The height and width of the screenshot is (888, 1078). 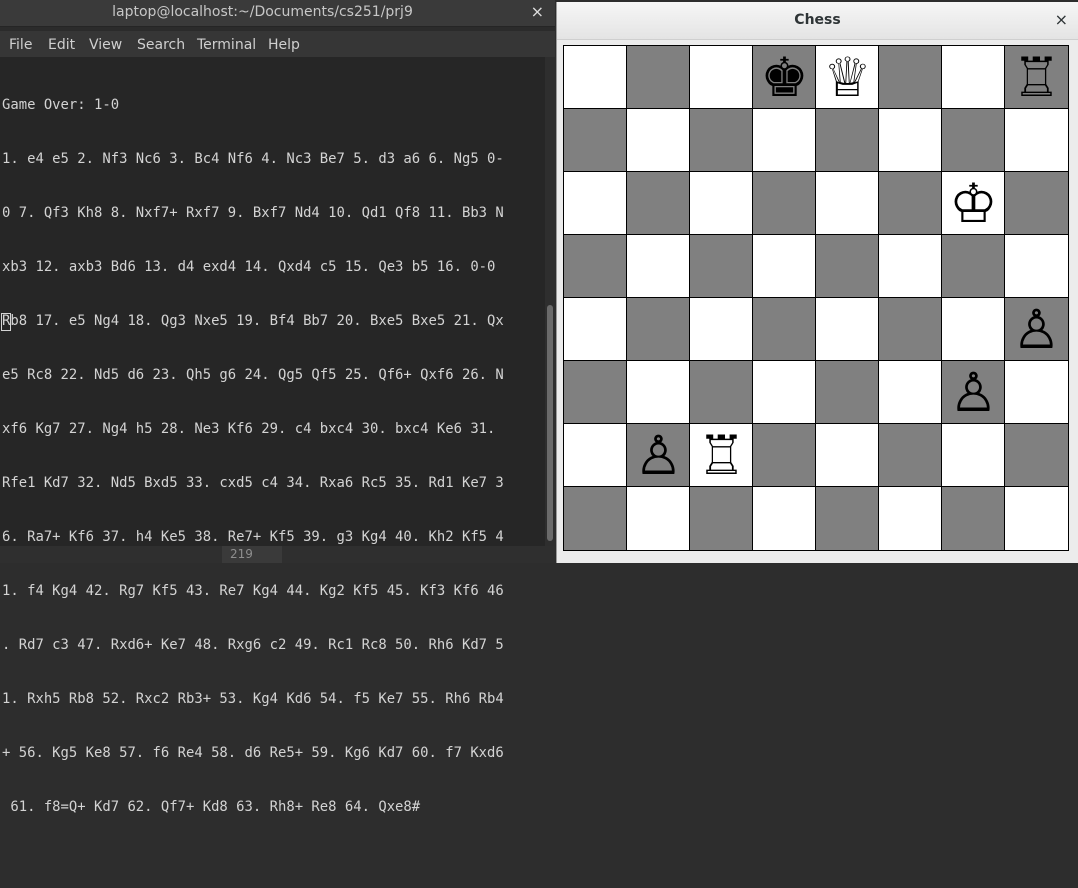 What do you see at coordinates (973, 455) in the screenshot?
I see `square-g2` at bounding box center [973, 455].